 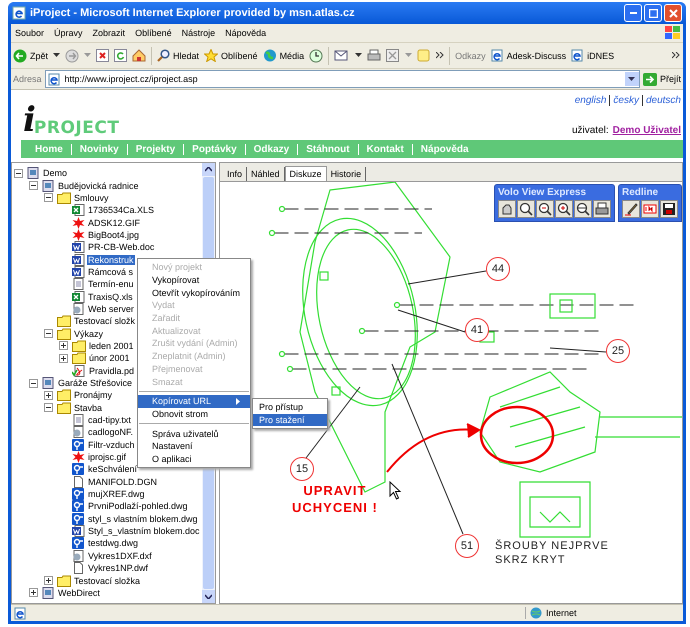 I want to click on security-zone: Internet, so click(x=561, y=613).